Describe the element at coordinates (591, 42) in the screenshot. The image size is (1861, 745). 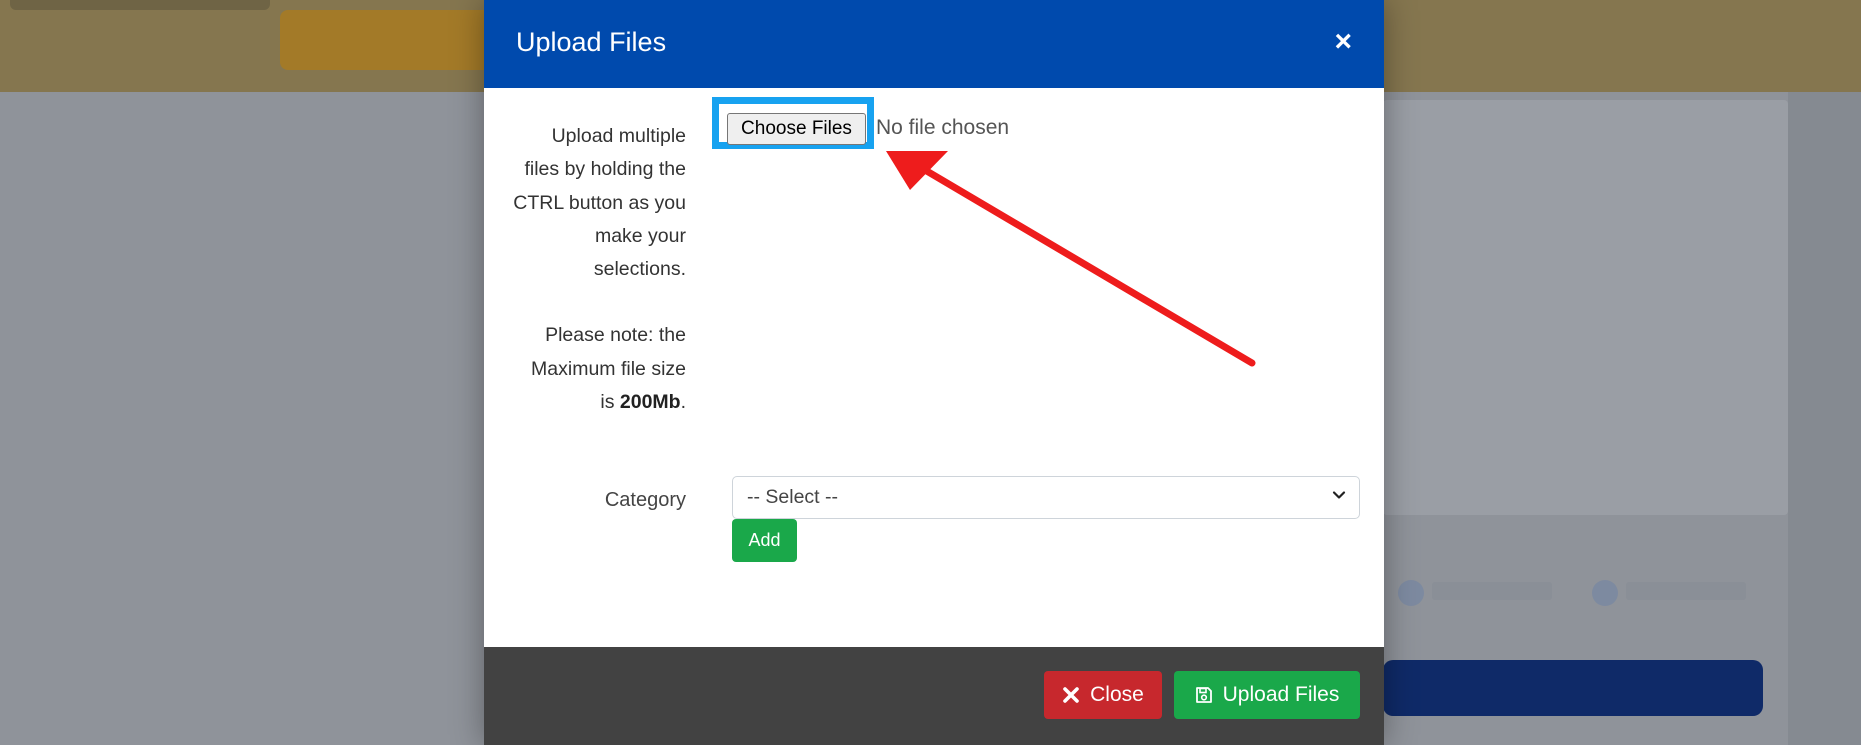
I see `modal-title: Upload Files` at that location.